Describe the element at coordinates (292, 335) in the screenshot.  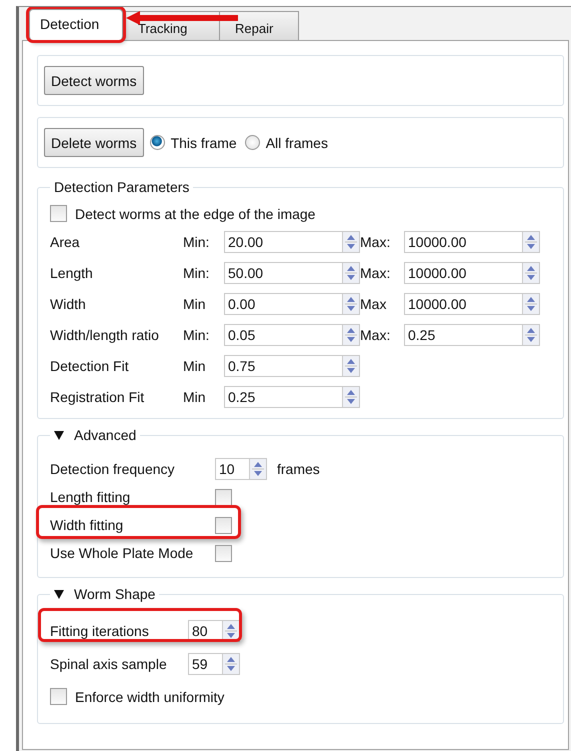
I see `spin-box: 0.05` at that location.